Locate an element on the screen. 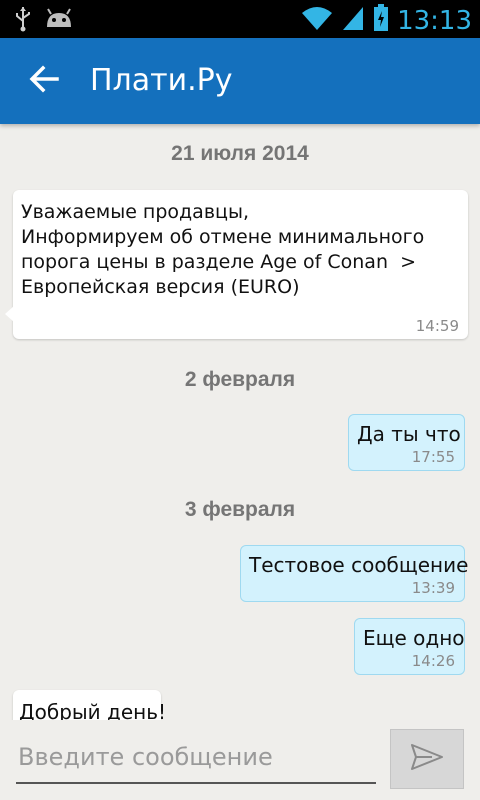 The height and width of the screenshot is (800, 480). send-icon is located at coordinates (427, 759).